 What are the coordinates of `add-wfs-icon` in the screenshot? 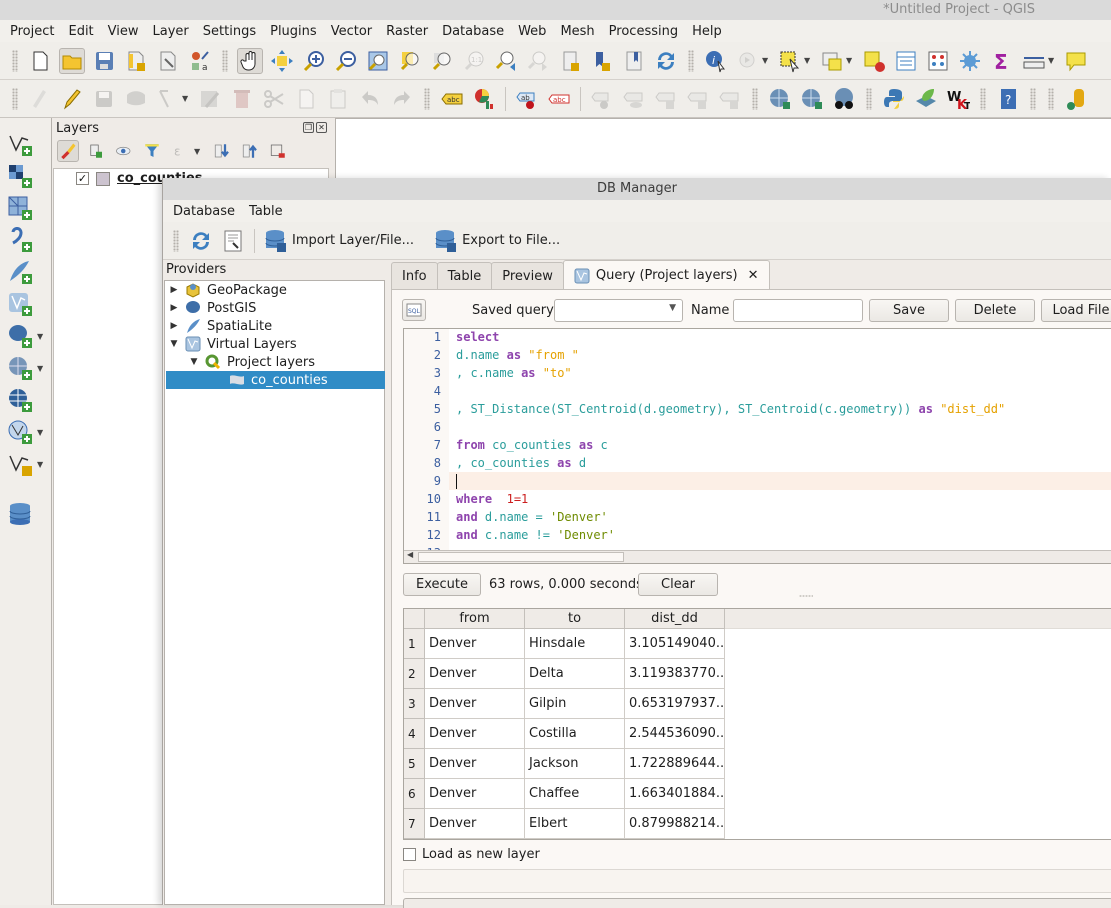 It's located at (20, 432).